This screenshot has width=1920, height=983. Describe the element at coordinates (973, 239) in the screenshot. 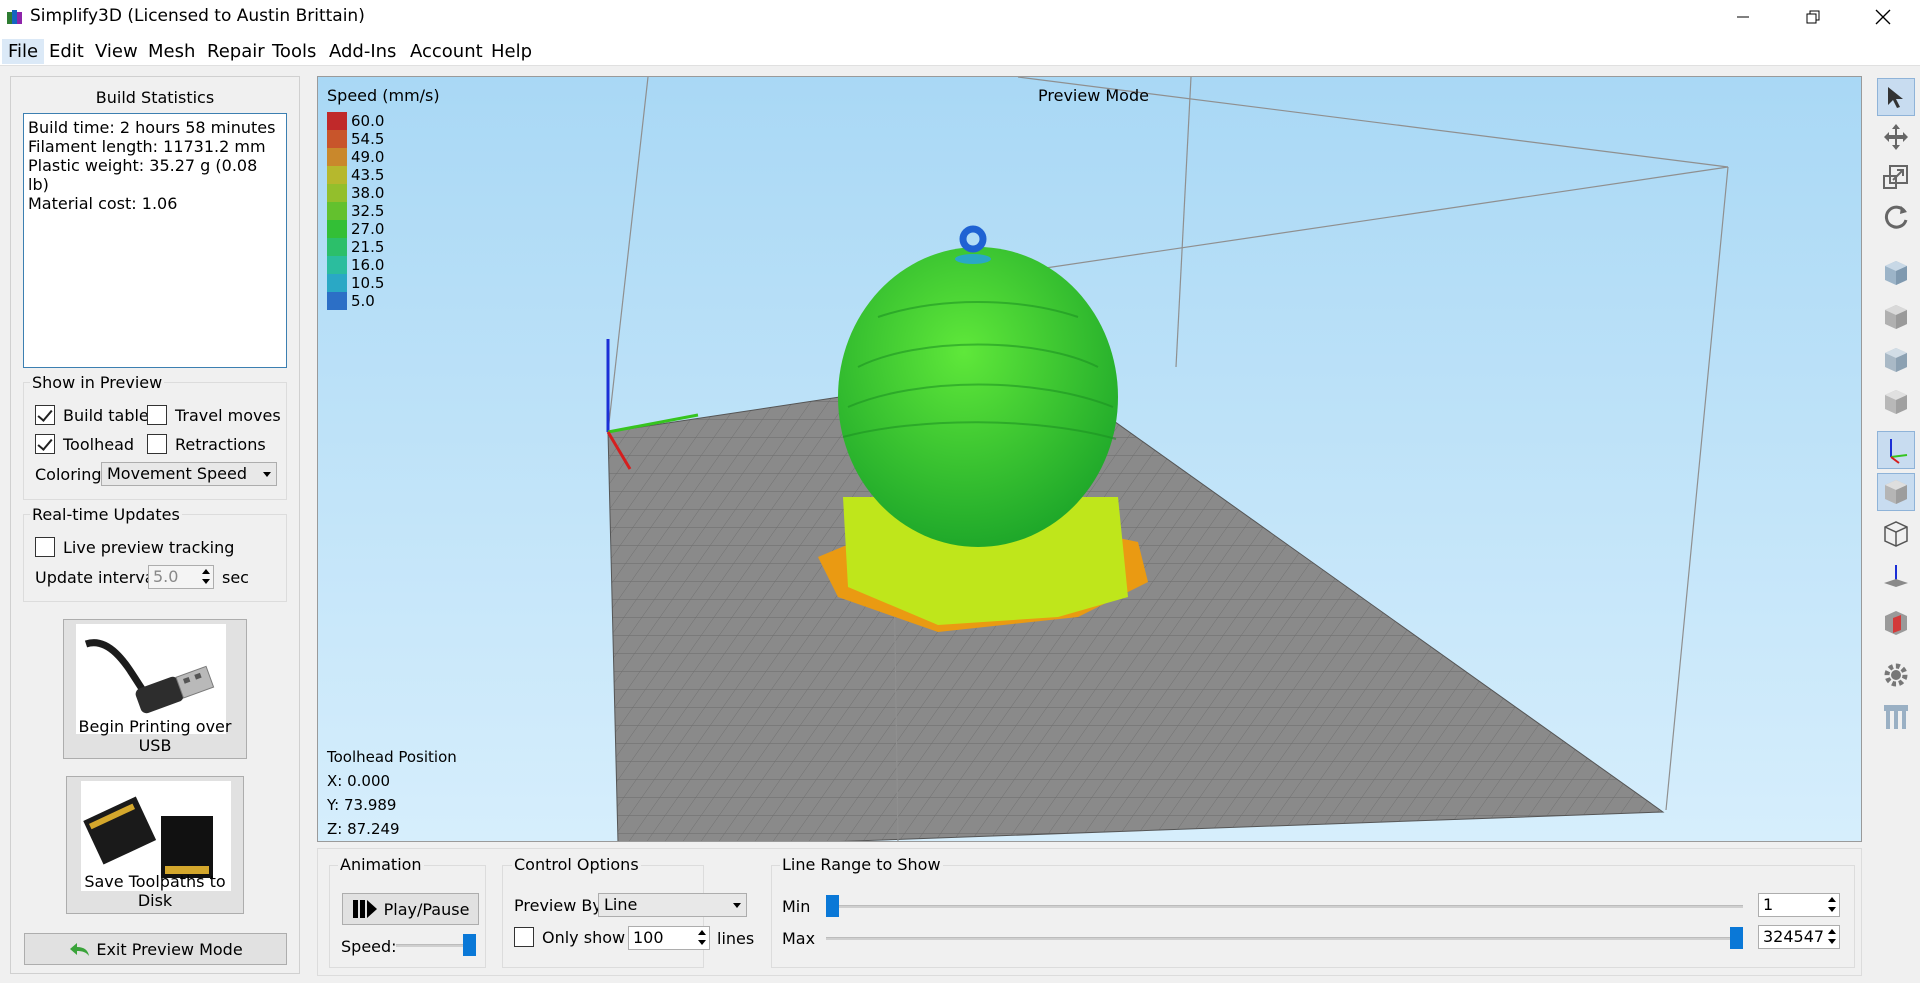

I see `model-hook` at that location.